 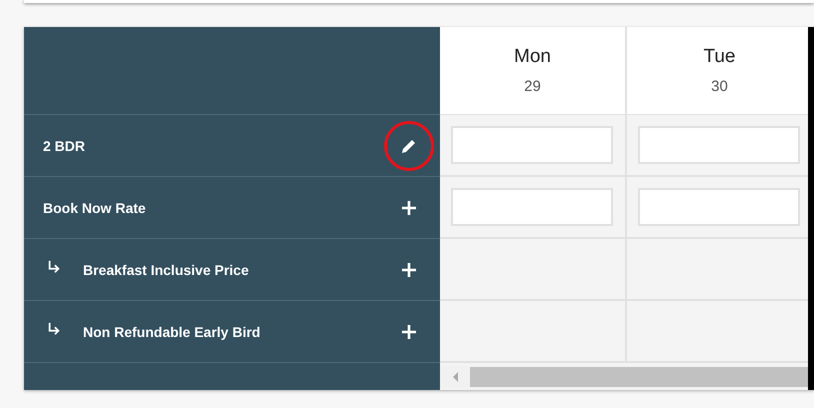 What do you see at coordinates (172, 332) in the screenshot?
I see `rate-name: Non Refundable Early Bird` at bounding box center [172, 332].